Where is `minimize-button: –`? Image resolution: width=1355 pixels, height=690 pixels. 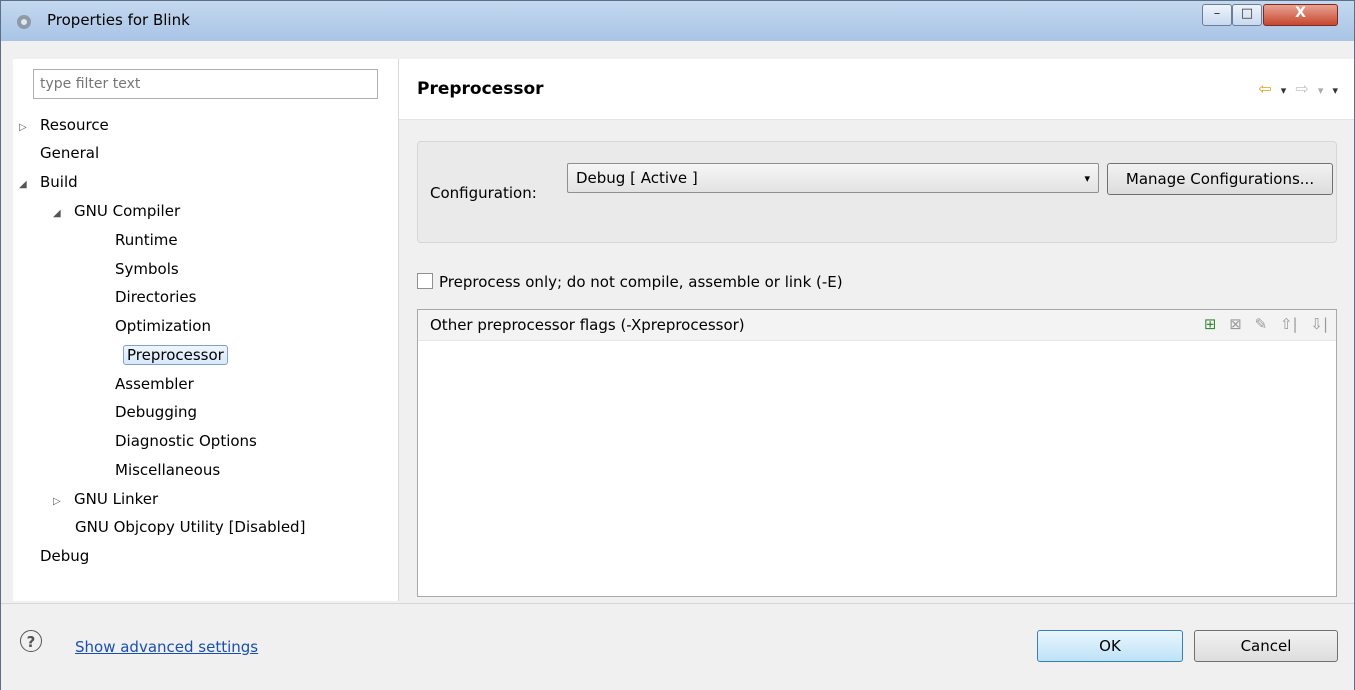
minimize-button: – is located at coordinates (1217, 15).